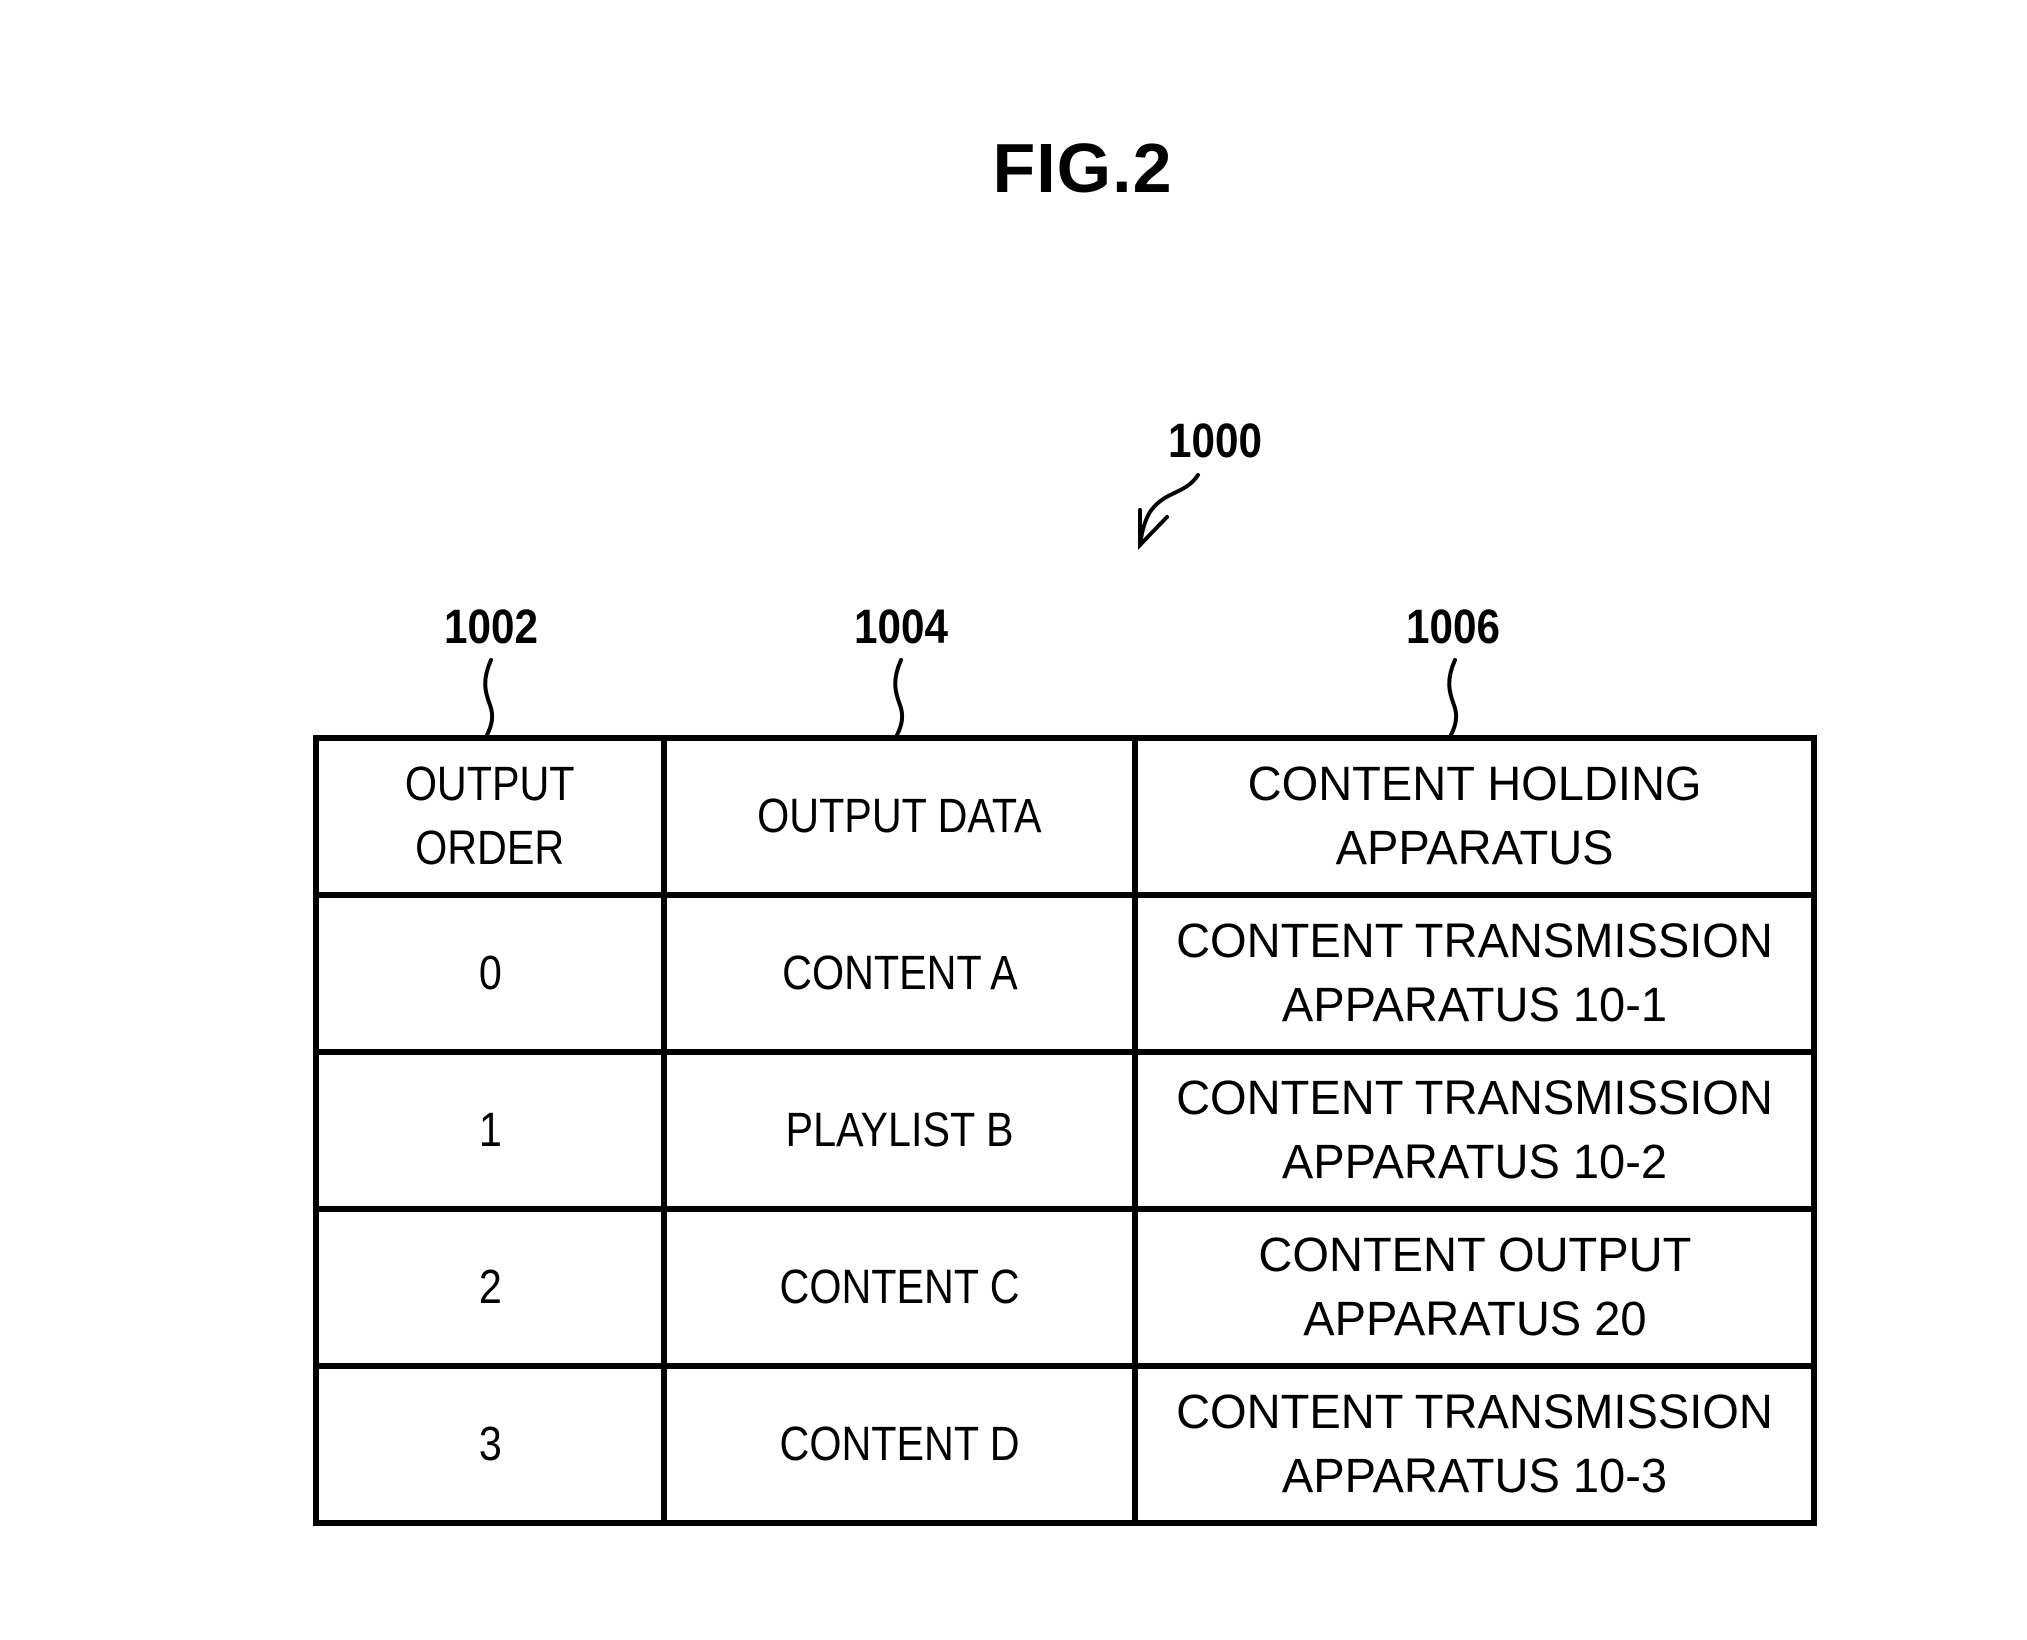  I want to click on cell-text: APPARATUS, so click(1474, 848).